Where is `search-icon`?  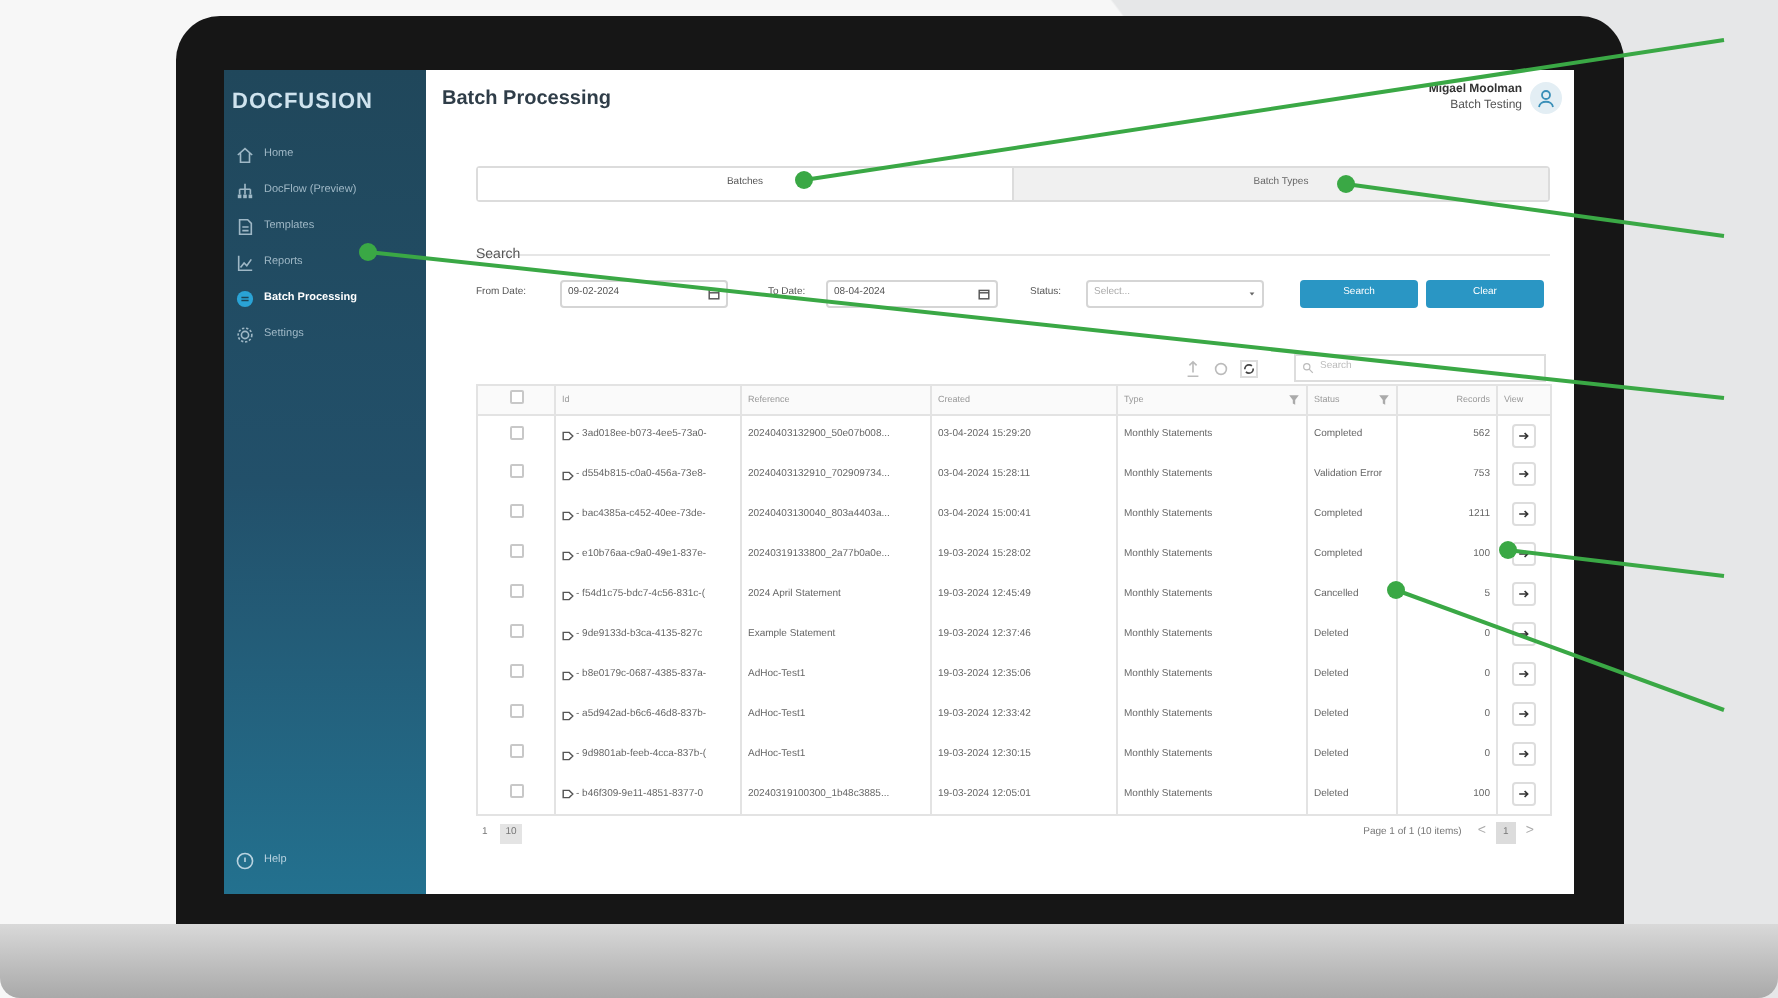
search-icon is located at coordinates (1308, 368).